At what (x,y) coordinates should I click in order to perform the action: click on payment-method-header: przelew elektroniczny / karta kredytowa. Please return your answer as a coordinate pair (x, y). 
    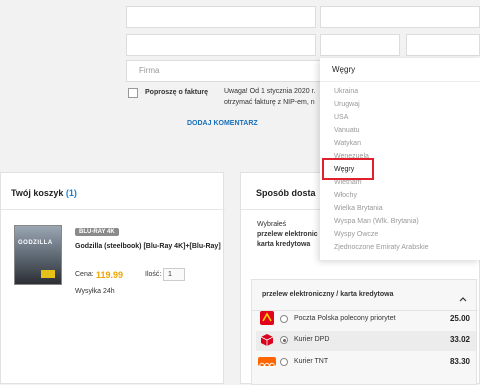
    Looking at the image, I should click on (328, 294).